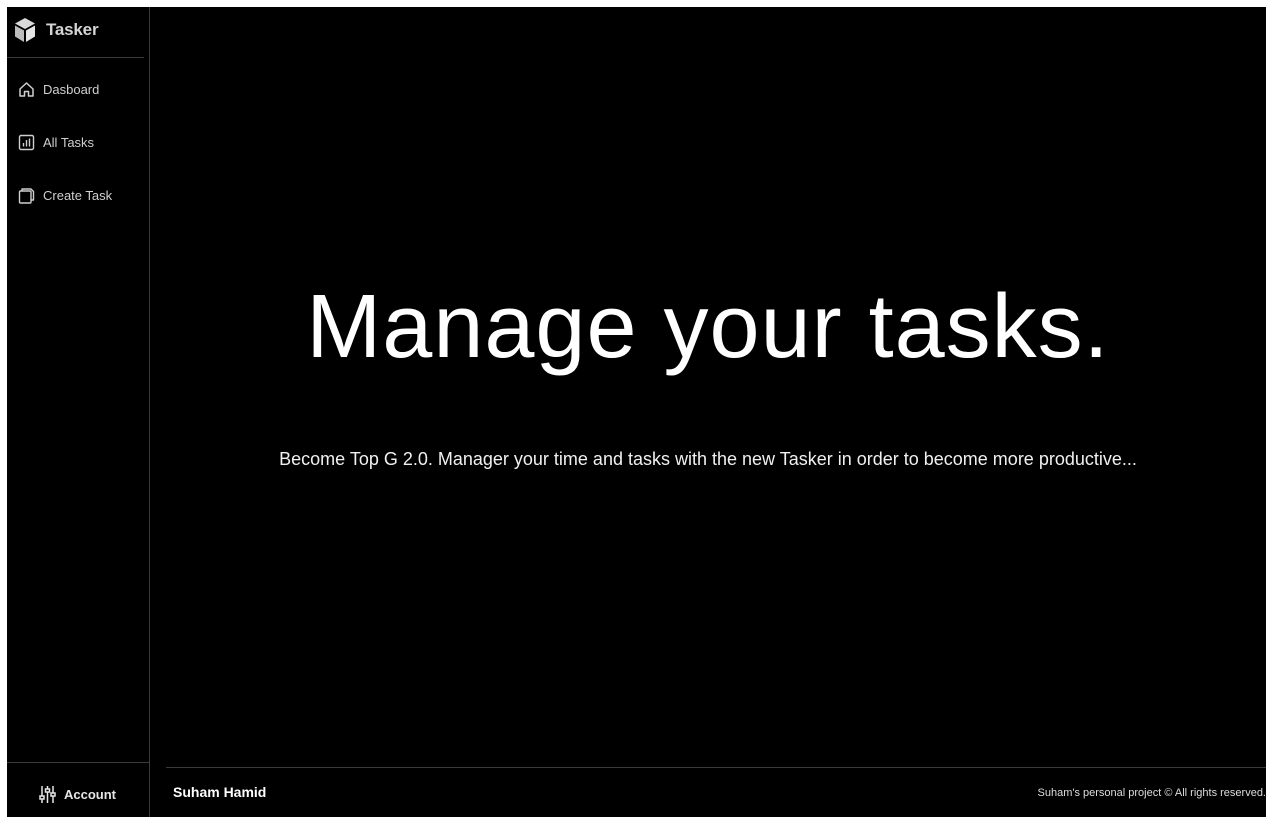  What do you see at coordinates (26, 195) in the screenshot?
I see `copy-icon` at bounding box center [26, 195].